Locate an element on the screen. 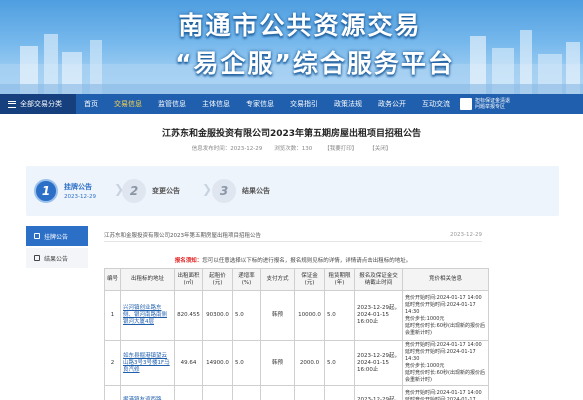 This screenshot has height=400, width=583. tab-label: 结果公告 is located at coordinates (56, 259).